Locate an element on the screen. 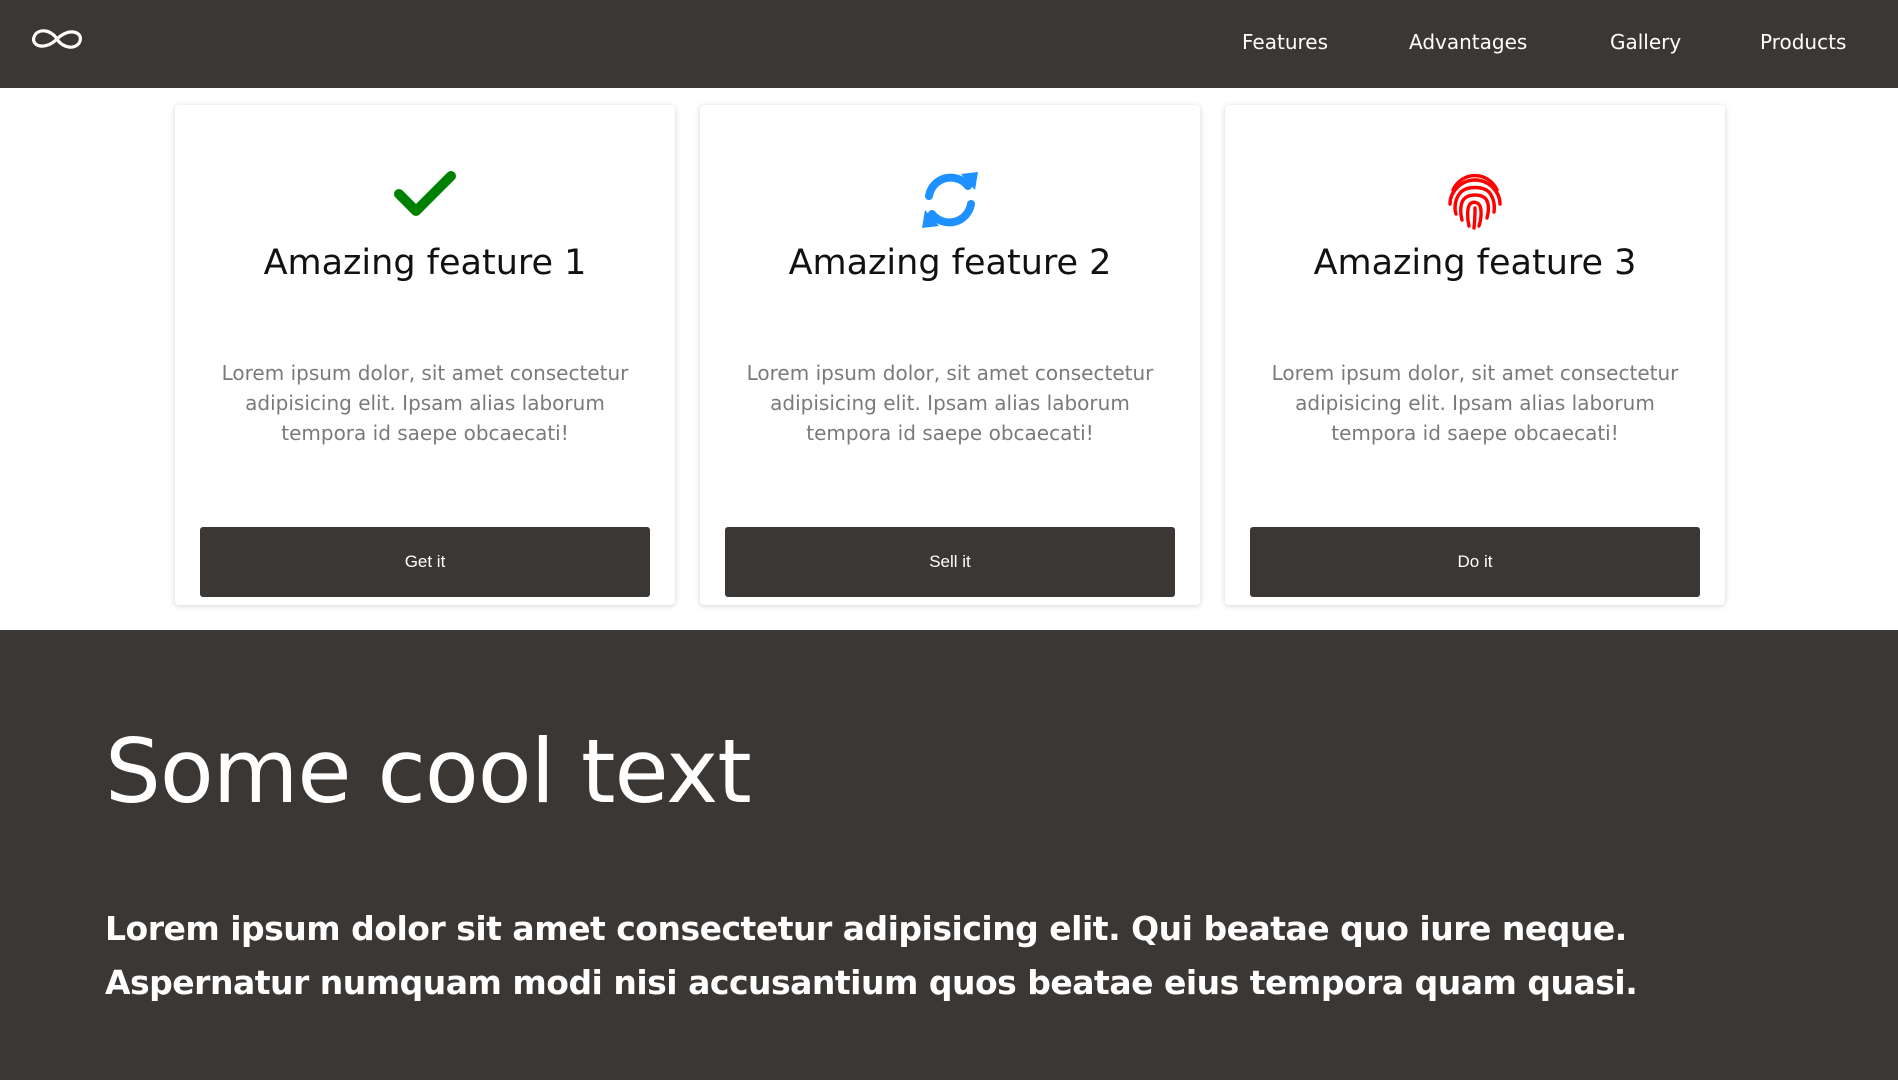 Image resolution: width=1898 pixels, height=1080 pixels. card-title: Amazing feature 2 is located at coordinates (950, 263).